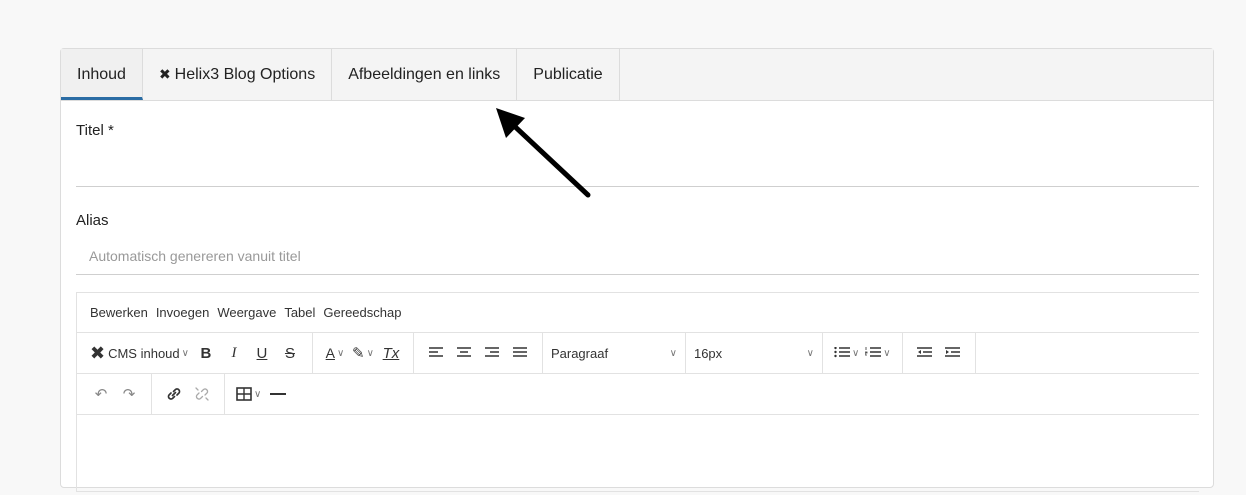 The image size is (1246, 495). Describe the element at coordinates (842, 352) in the screenshot. I see `bullet-list-icon` at that location.